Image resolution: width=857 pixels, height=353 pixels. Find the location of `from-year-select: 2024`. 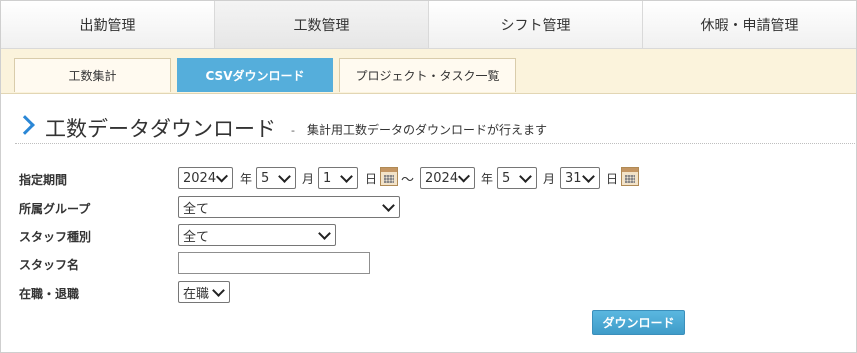

from-year-select: 2024 is located at coordinates (205, 178).